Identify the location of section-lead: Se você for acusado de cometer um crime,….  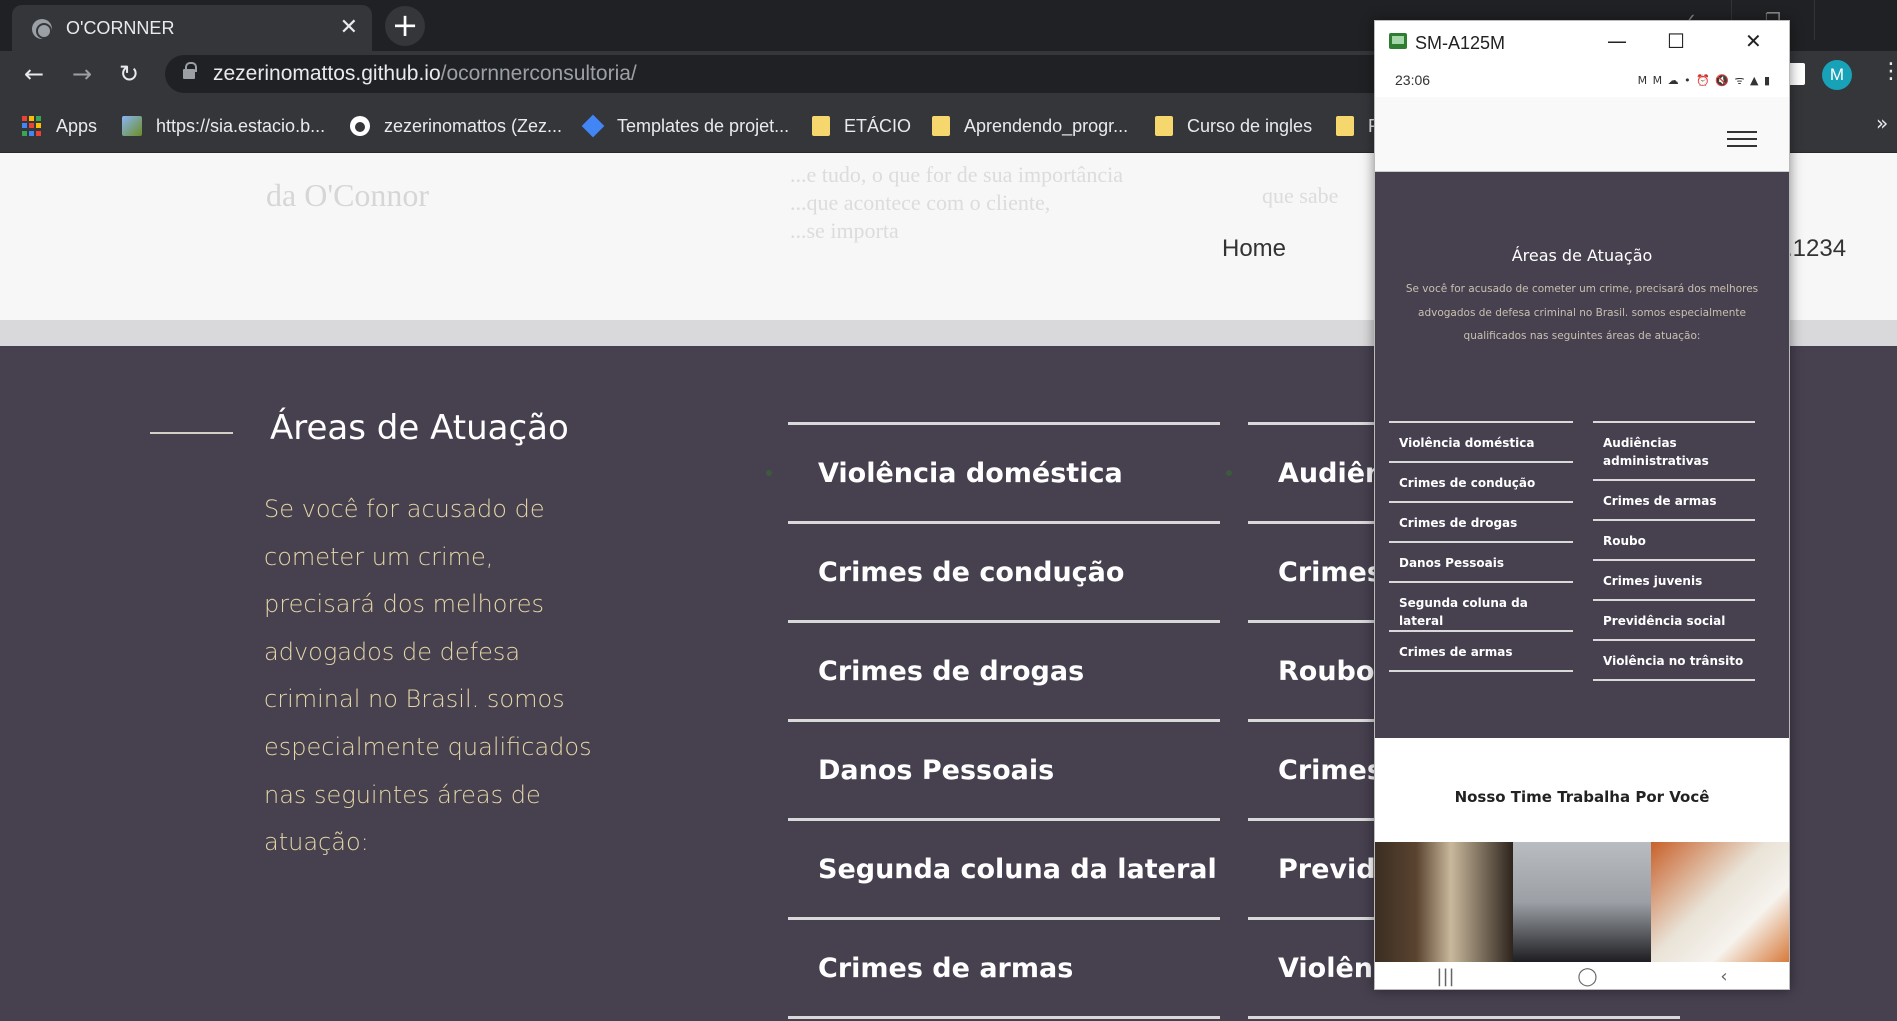
(428, 676).